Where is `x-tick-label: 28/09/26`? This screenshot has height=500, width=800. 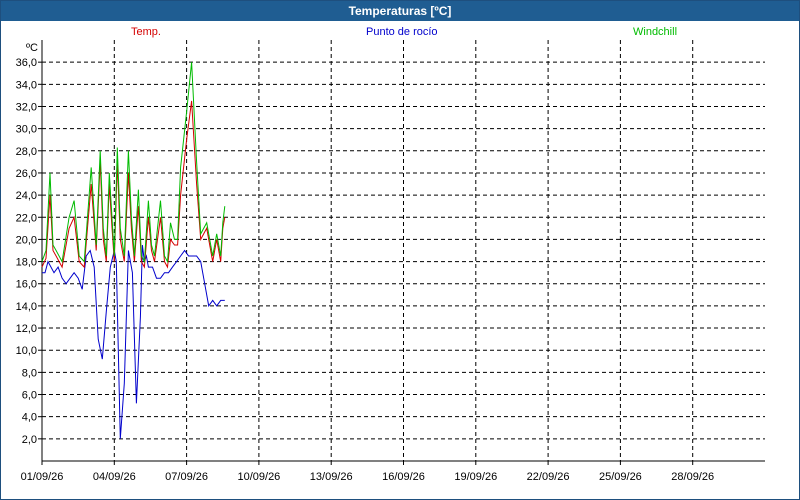 x-tick-label: 28/09/26 is located at coordinates (692, 477).